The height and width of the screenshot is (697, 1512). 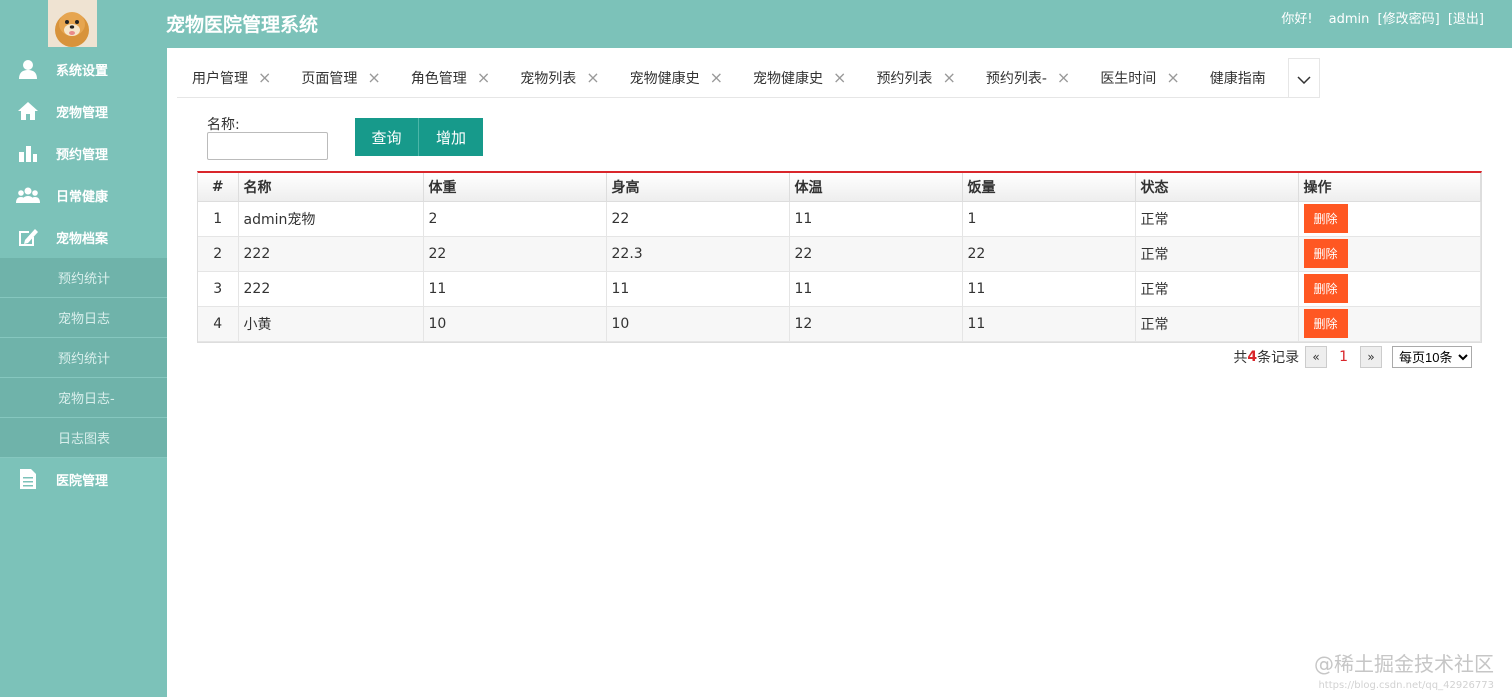 I want to click on sidebar-item-appointment-management: 预约管理, so click(x=83, y=153).